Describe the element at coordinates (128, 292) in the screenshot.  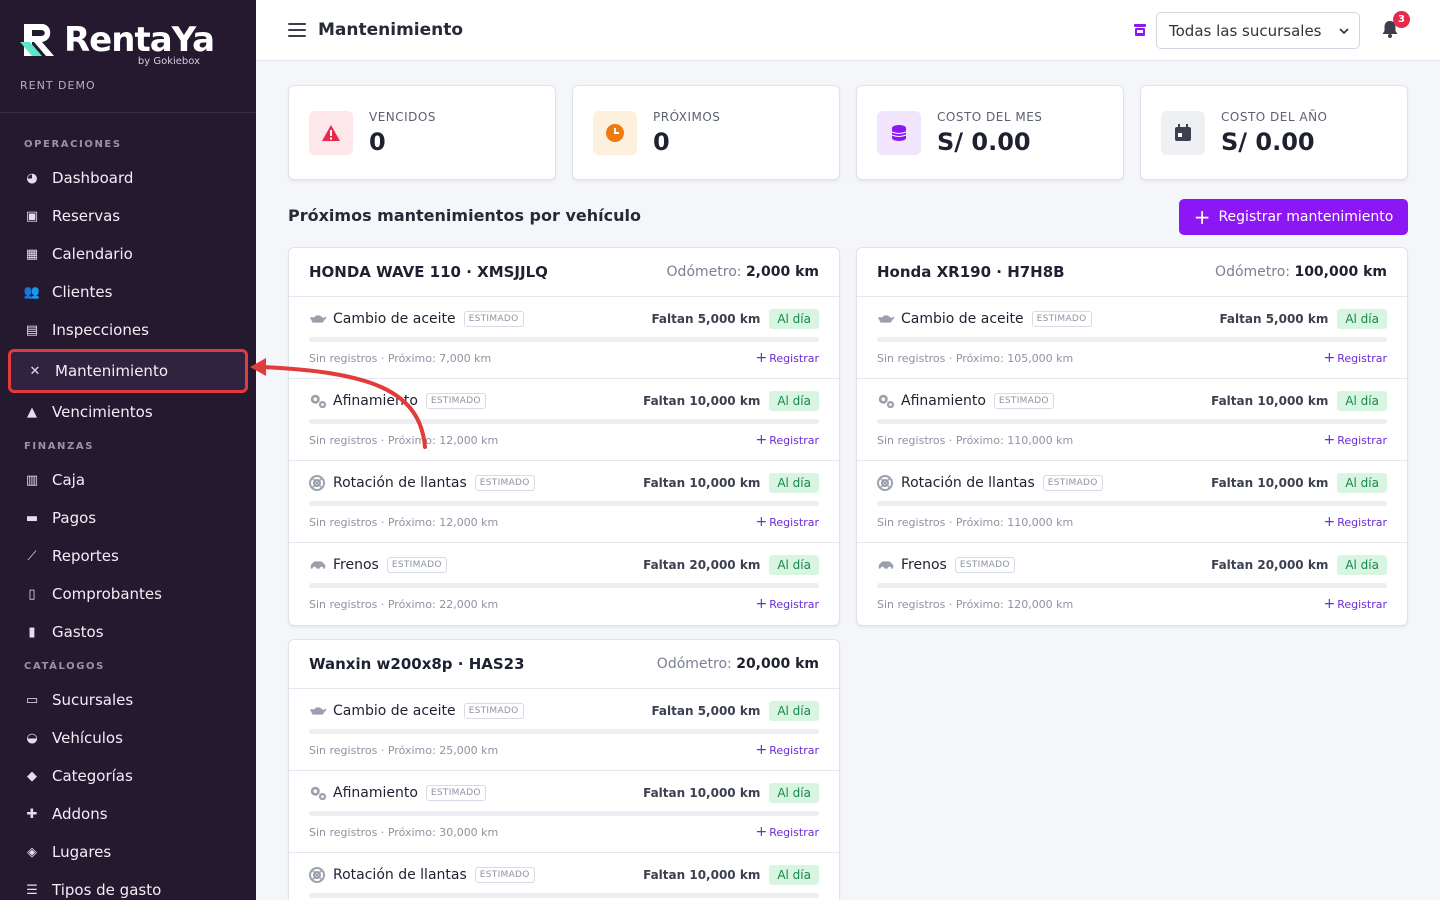
I see `sidebar-item-clientes: 👥 Clientes` at that location.